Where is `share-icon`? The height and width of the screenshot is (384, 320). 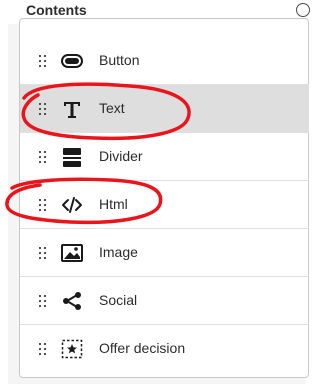 share-icon is located at coordinates (72, 301).